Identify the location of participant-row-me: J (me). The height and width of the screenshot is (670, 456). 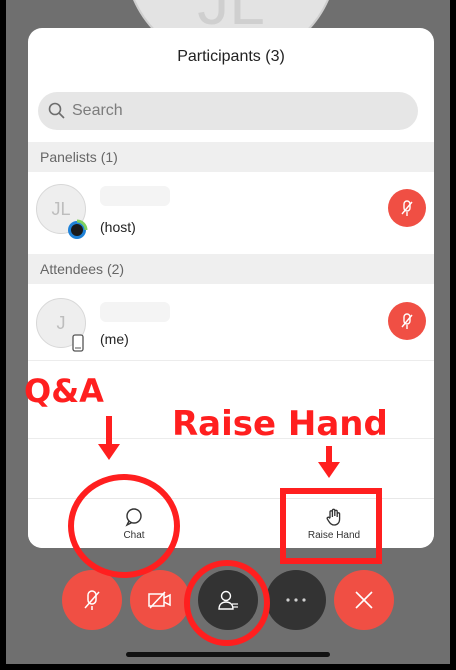
(231, 321).